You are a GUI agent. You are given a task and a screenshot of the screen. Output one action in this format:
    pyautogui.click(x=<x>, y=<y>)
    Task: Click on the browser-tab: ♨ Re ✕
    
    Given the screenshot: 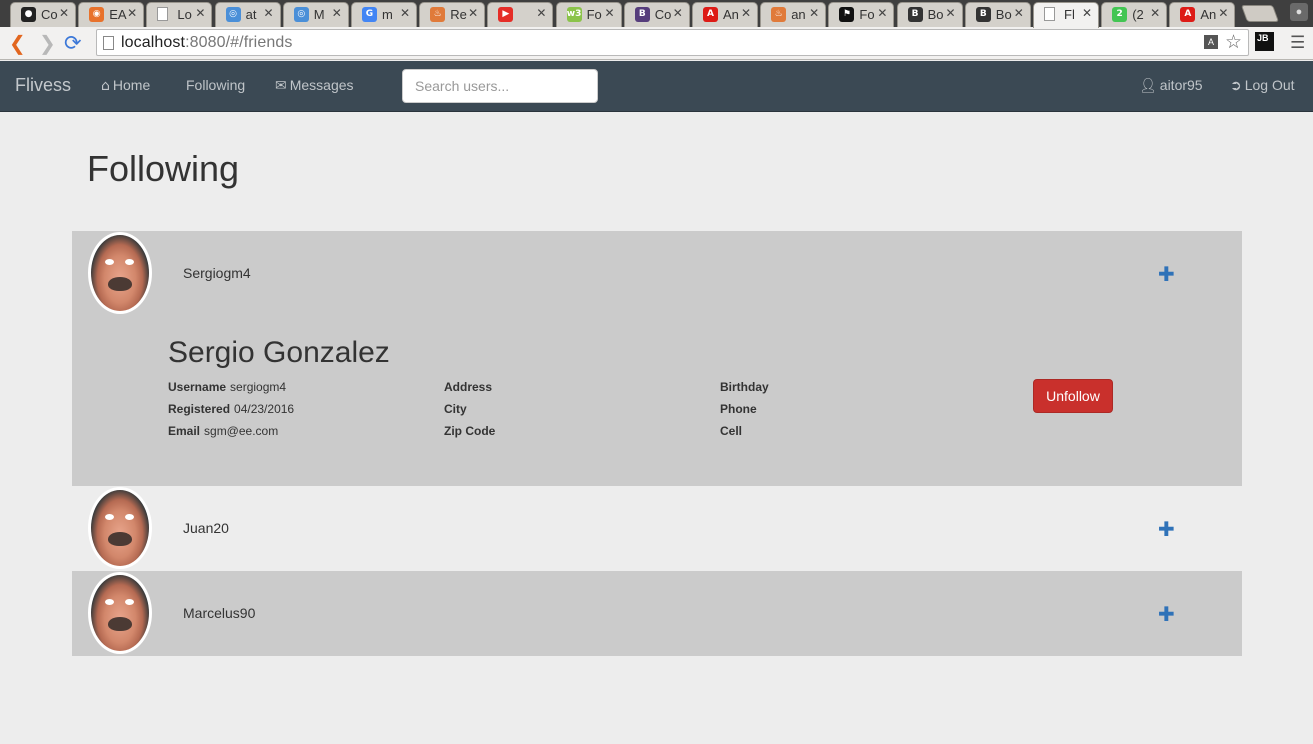 What is the action you would take?
    pyautogui.click(x=452, y=14)
    